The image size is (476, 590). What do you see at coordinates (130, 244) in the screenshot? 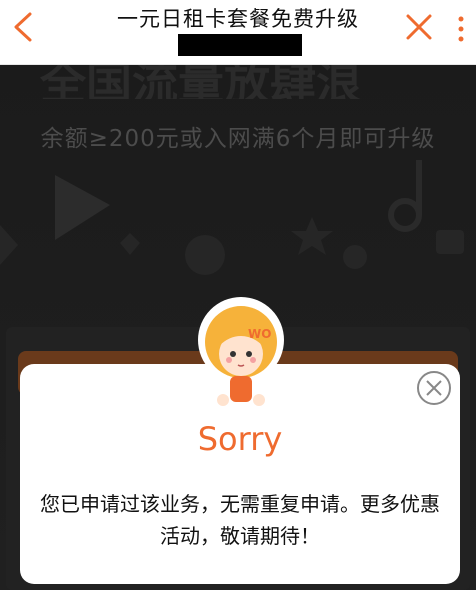
I see `heart-shape-icon` at bounding box center [130, 244].